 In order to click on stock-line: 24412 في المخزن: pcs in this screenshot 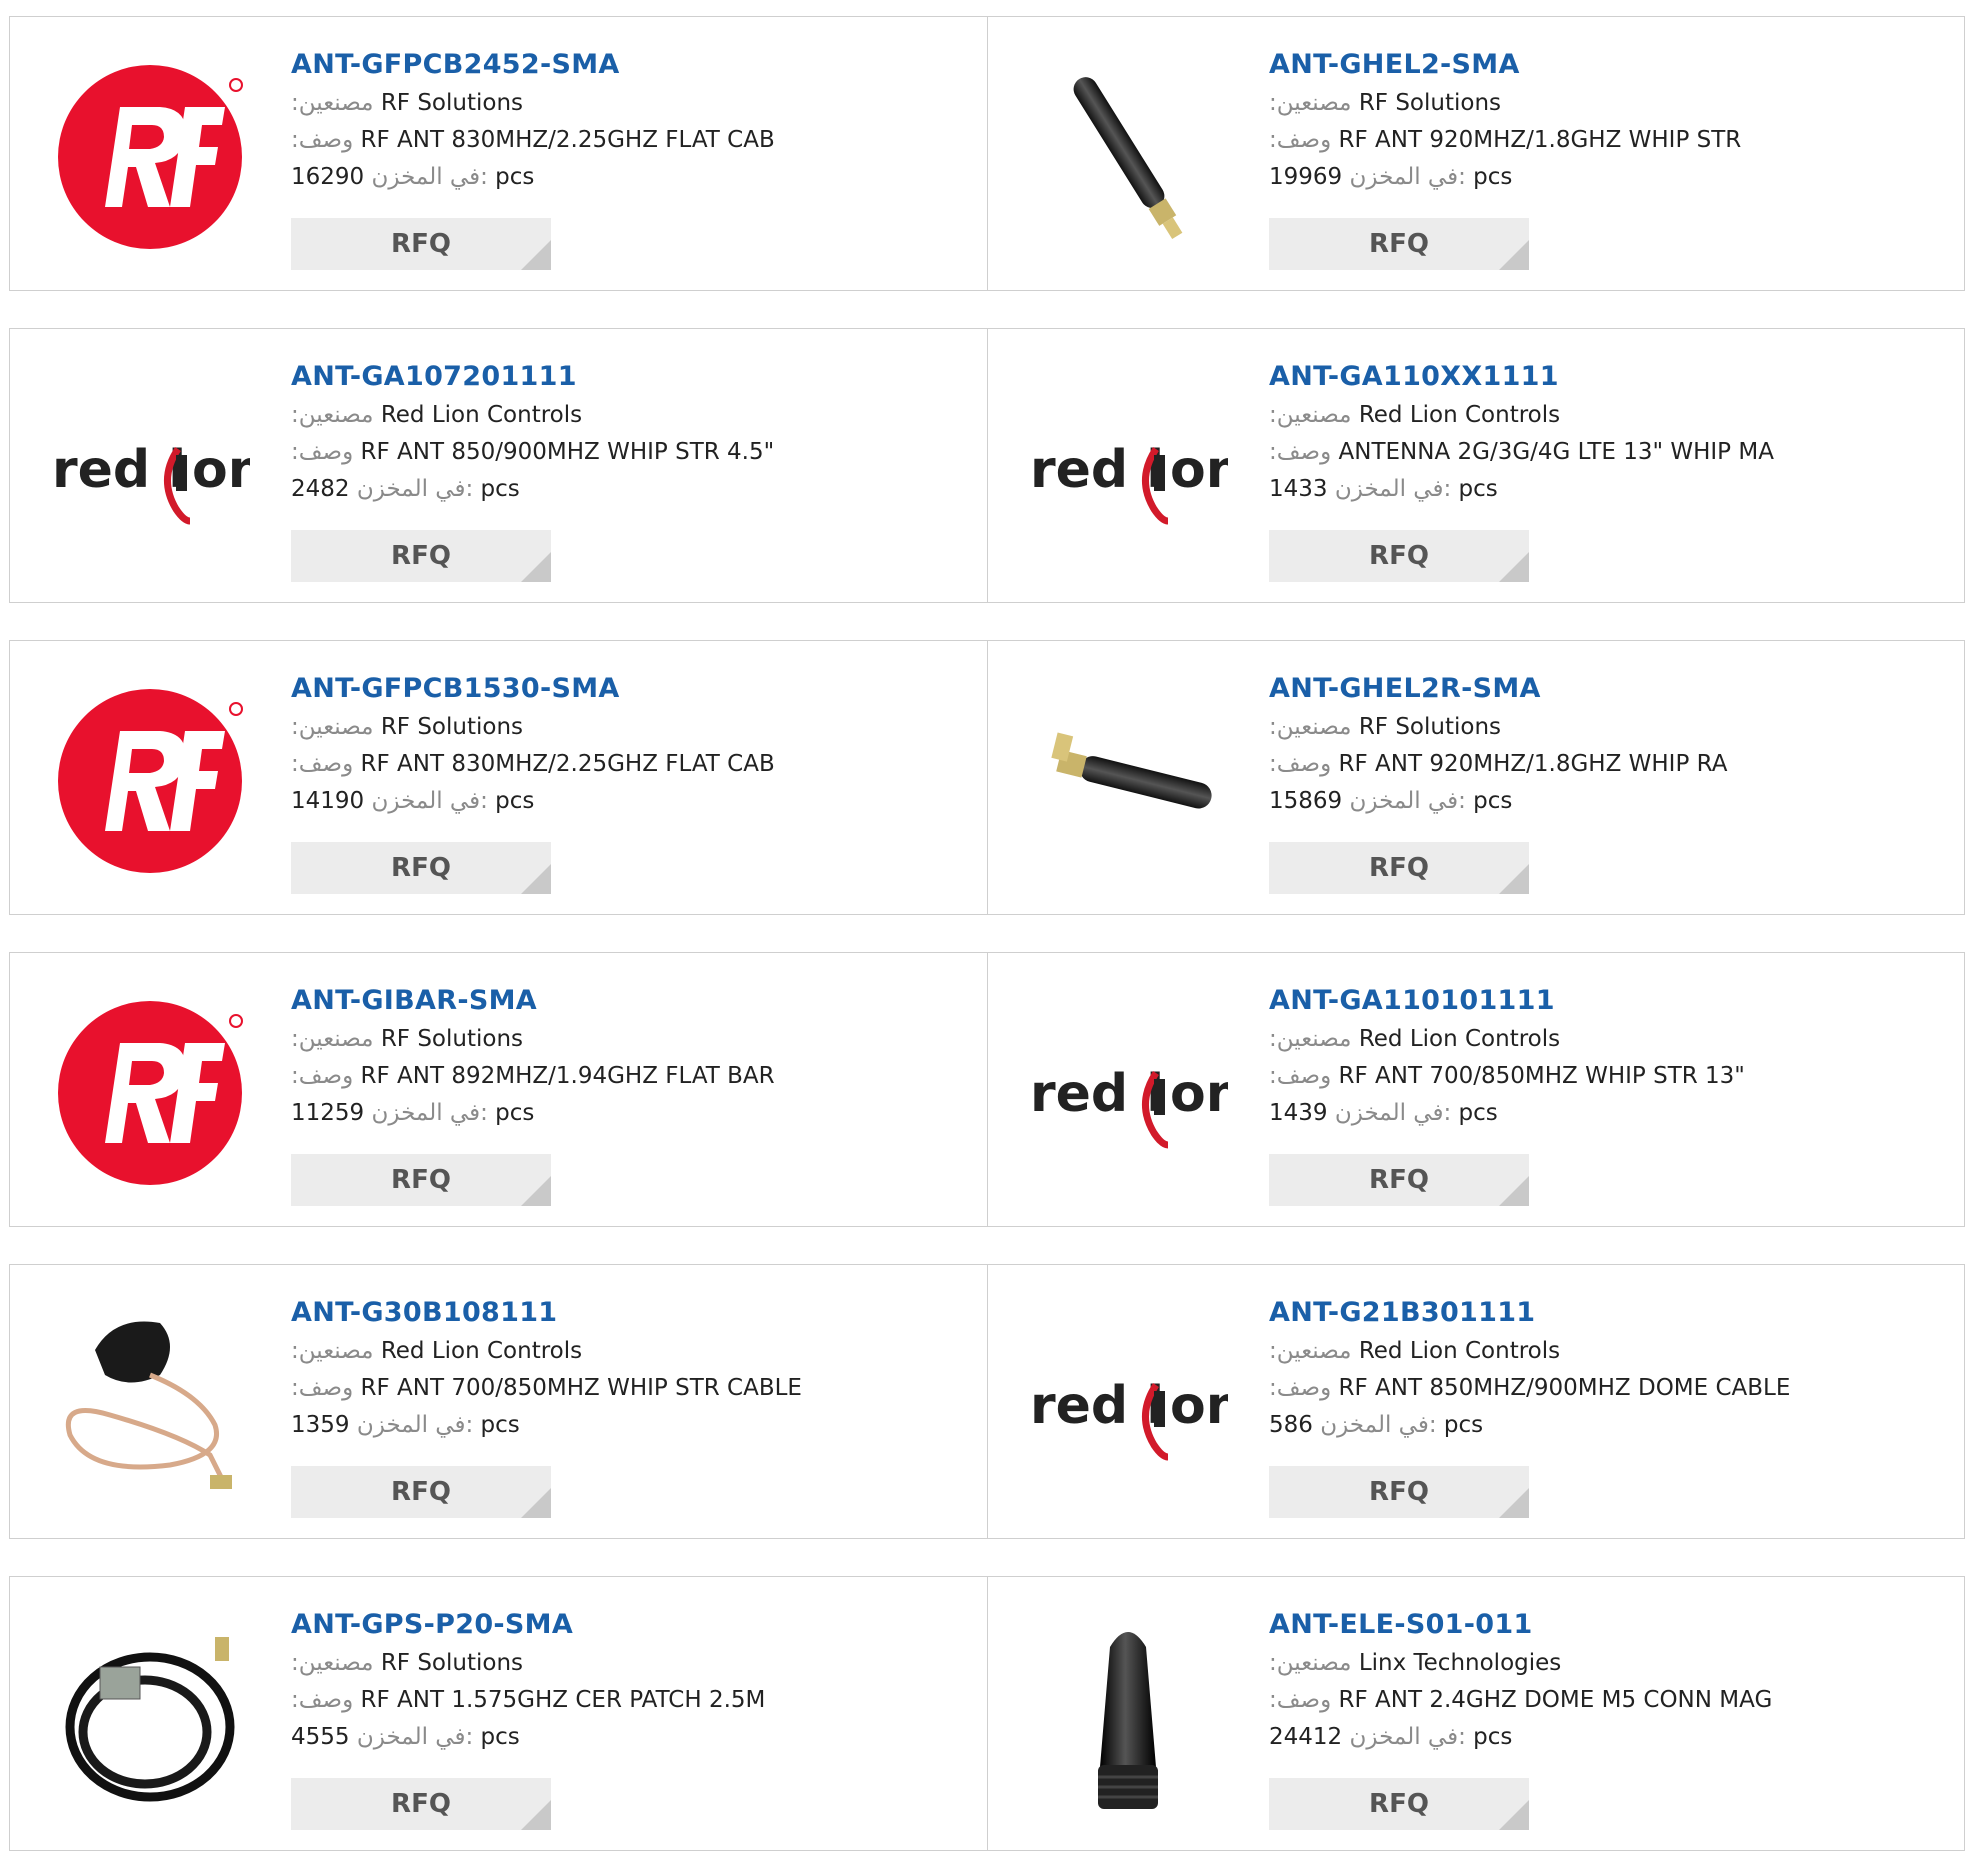, I will do `click(1609, 1737)`.